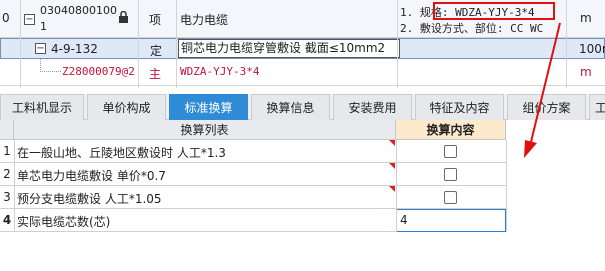 Image resolution: width=605 pixels, height=271 pixels. Describe the element at coordinates (586, 72) in the screenshot. I see `material-unit: m` at that location.